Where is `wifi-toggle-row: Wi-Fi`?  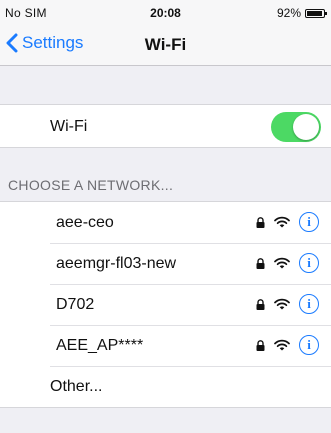
wifi-toggle-row: Wi-Fi is located at coordinates (165, 126).